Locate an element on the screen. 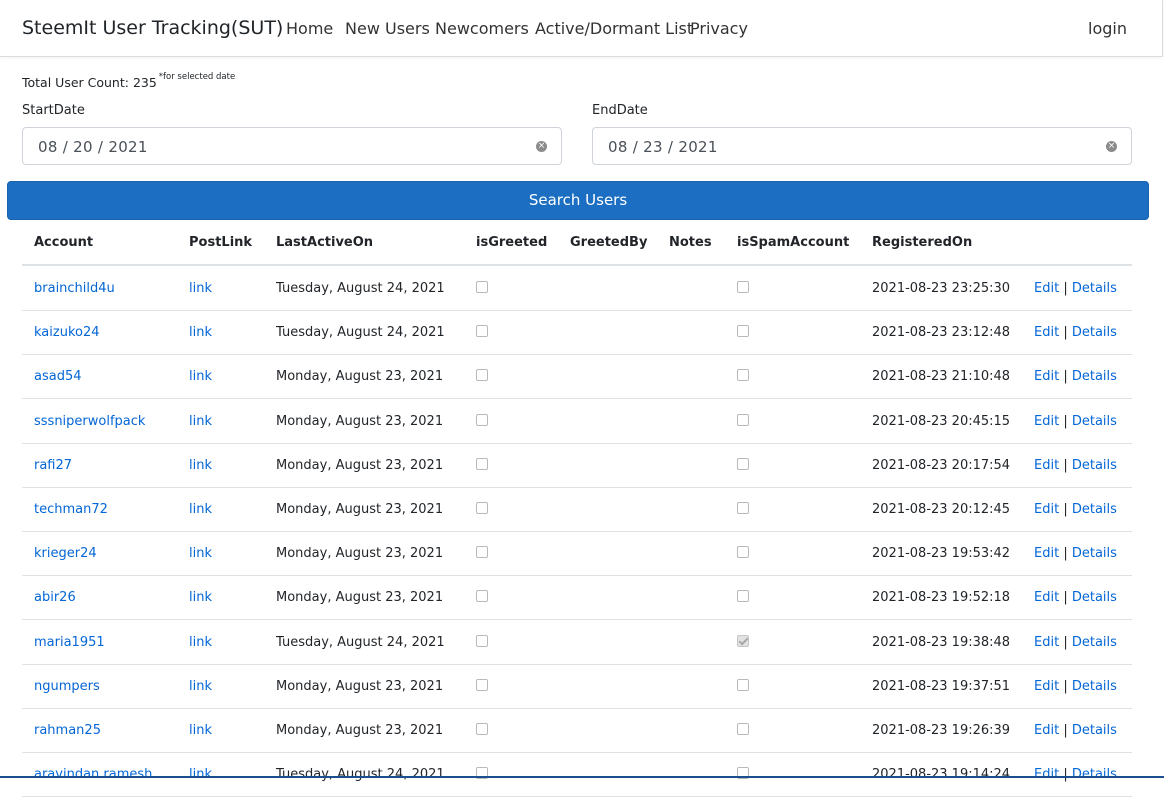  account-link: techman72 is located at coordinates (71, 509).